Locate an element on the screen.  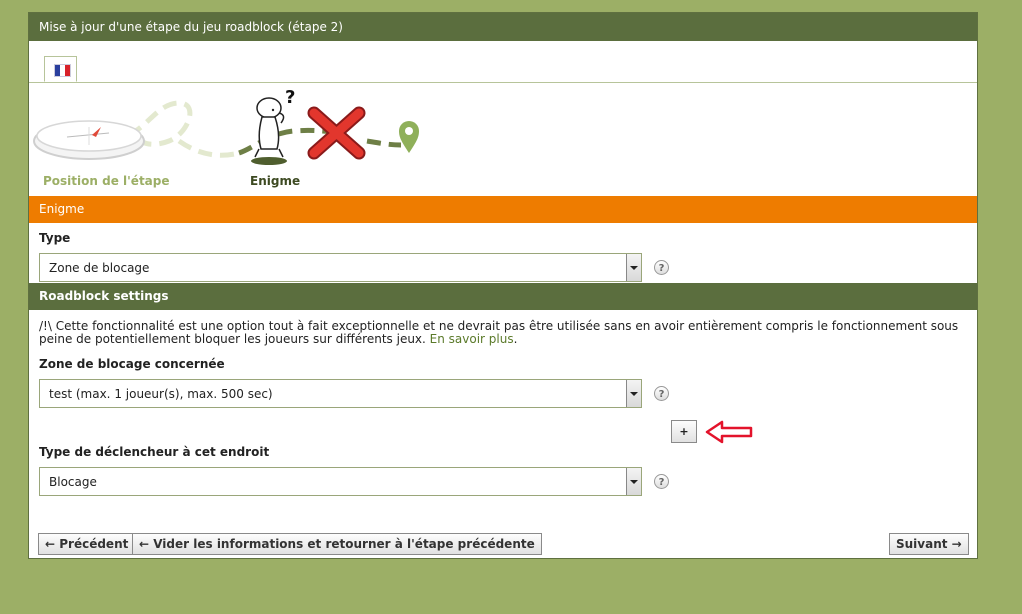
thinking-character-icon: ? is located at coordinates (273, 126).